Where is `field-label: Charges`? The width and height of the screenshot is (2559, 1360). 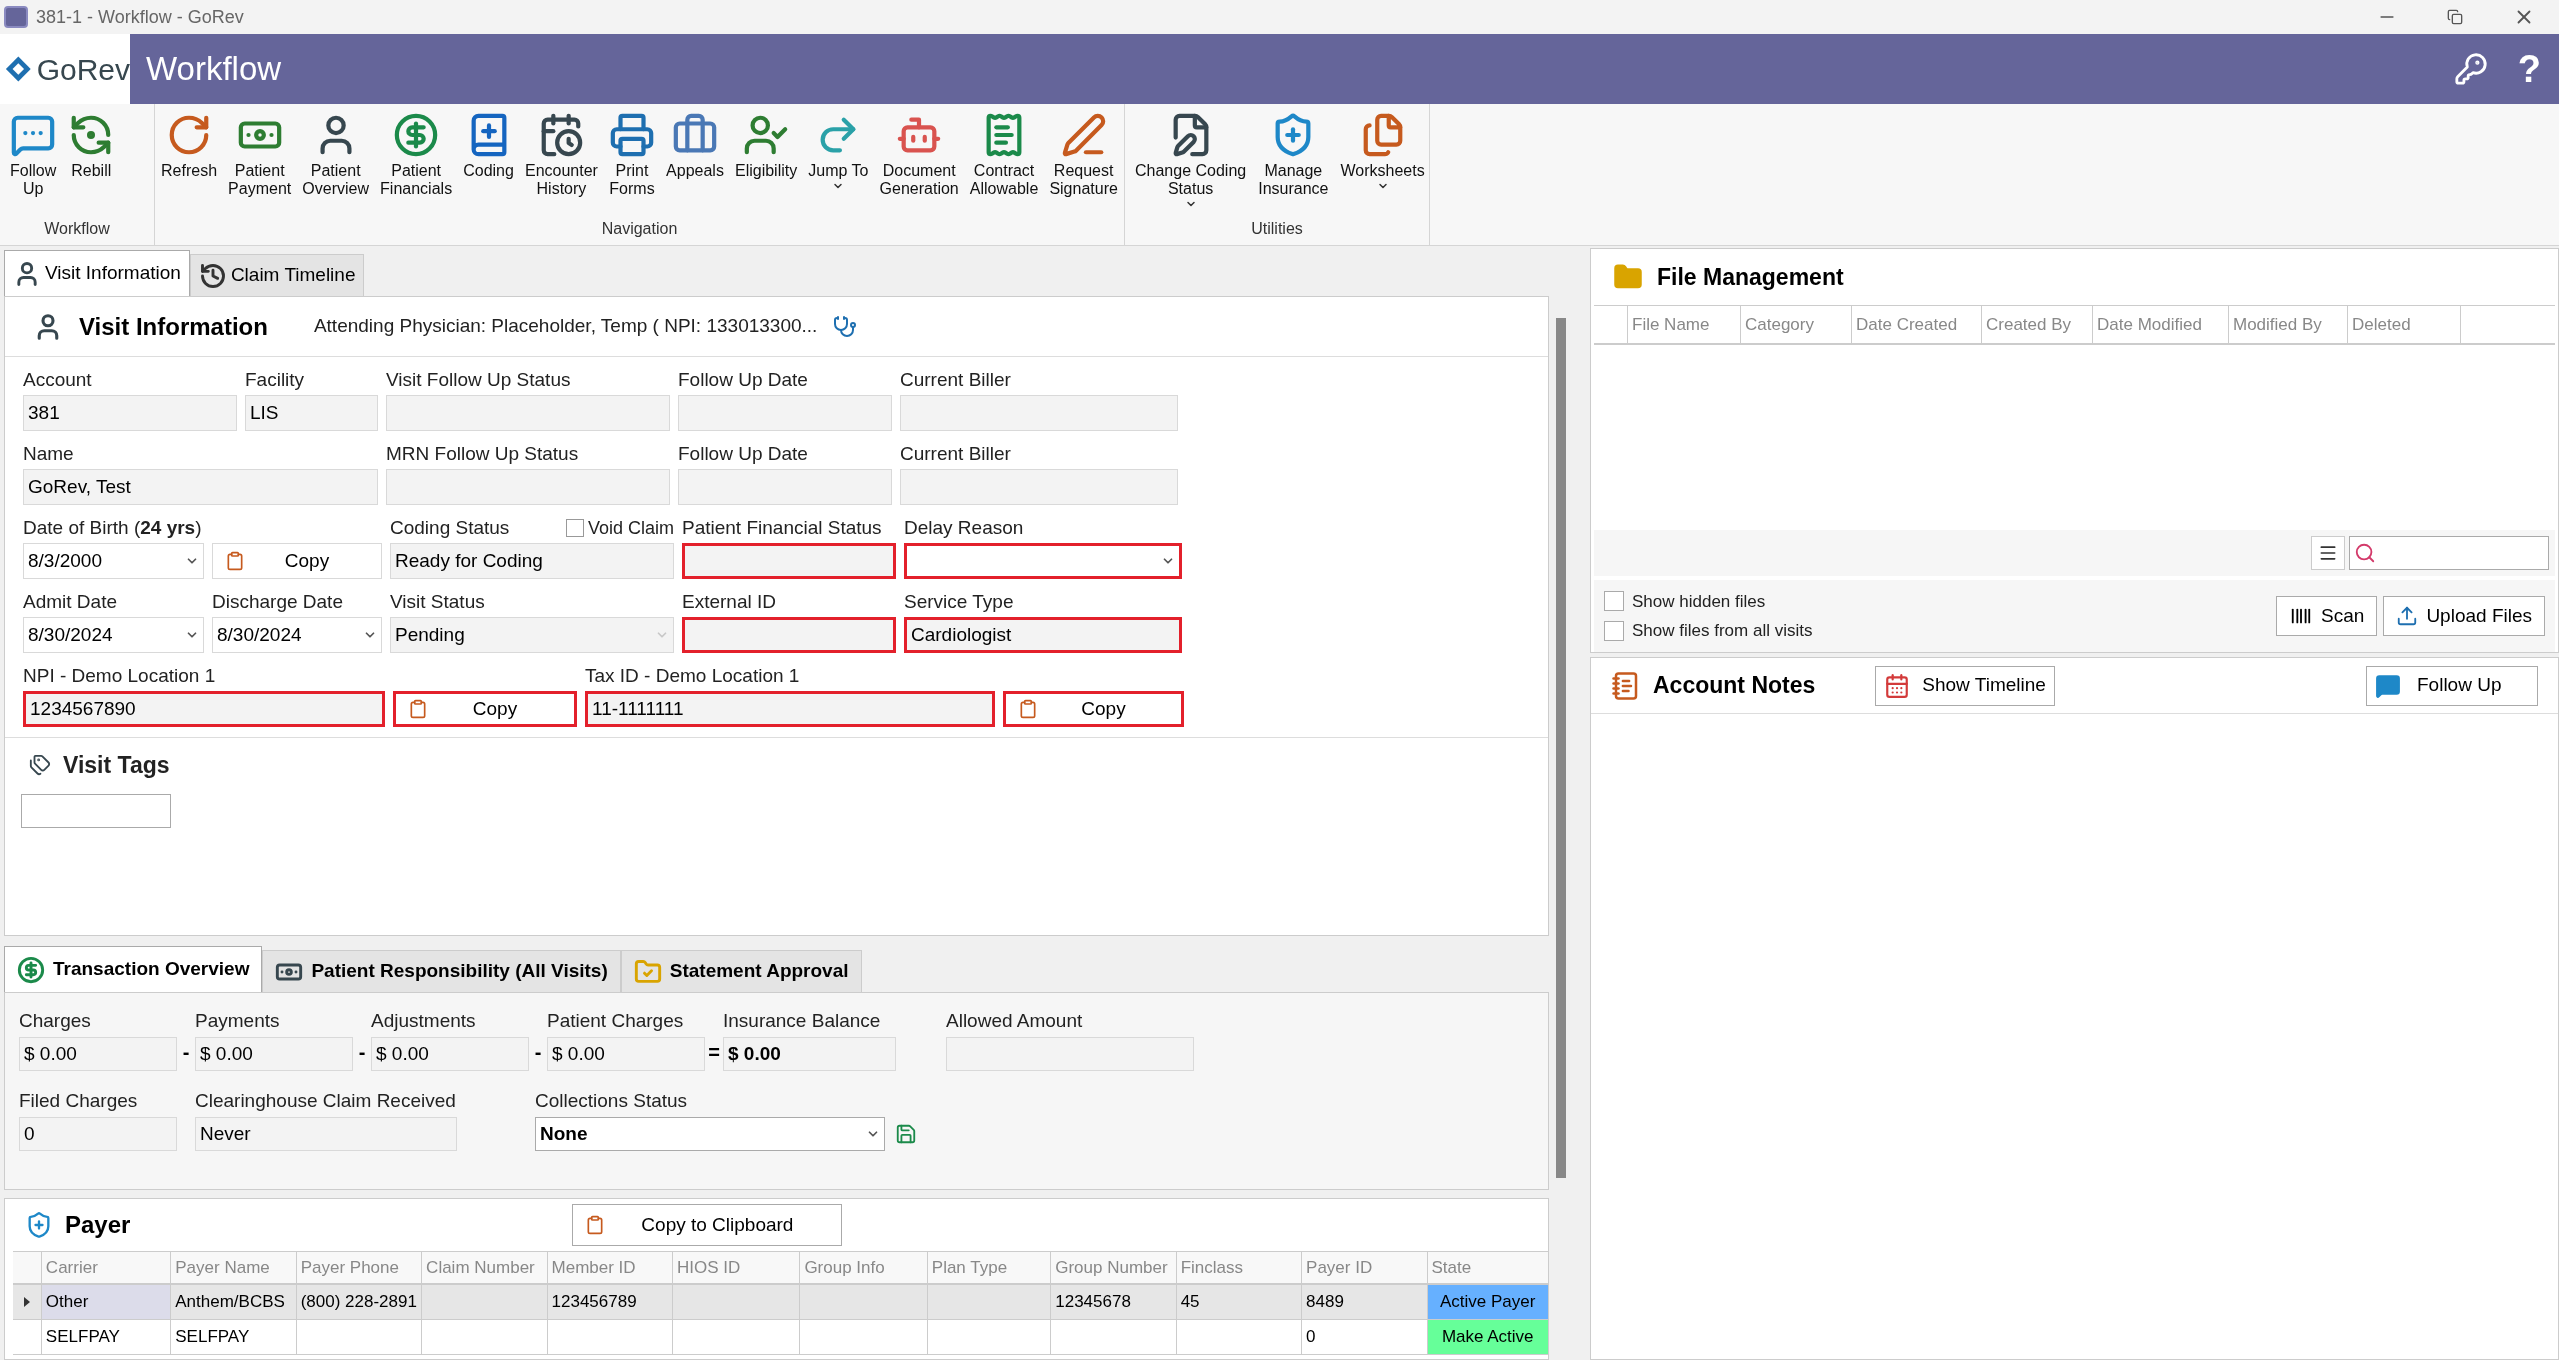
field-label: Charges is located at coordinates (55, 1021).